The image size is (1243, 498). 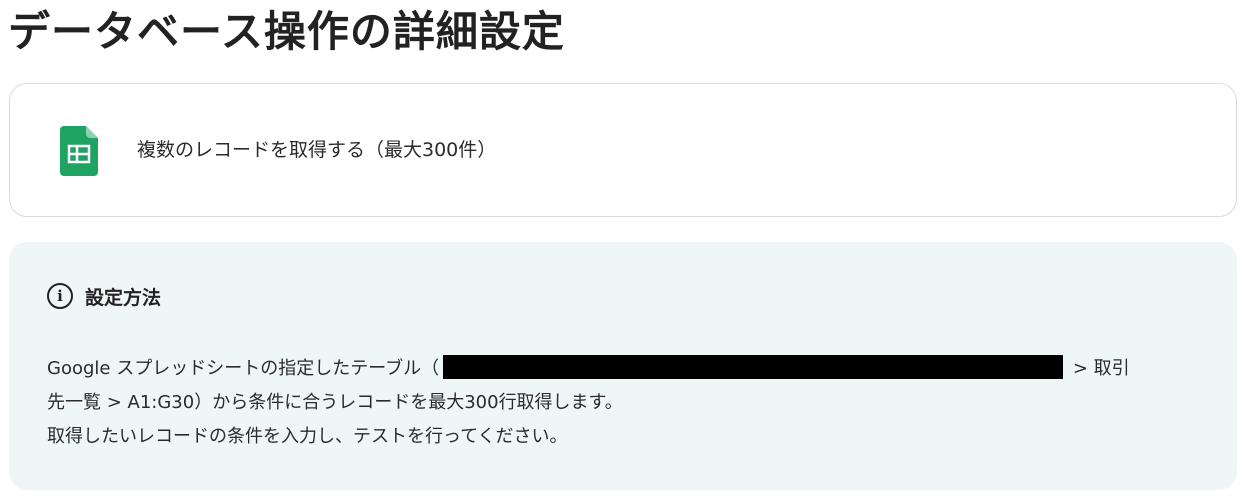 What do you see at coordinates (60, 296) in the screenshot?
I see `info-circle-icon: i` at bounding box center [60, 296].